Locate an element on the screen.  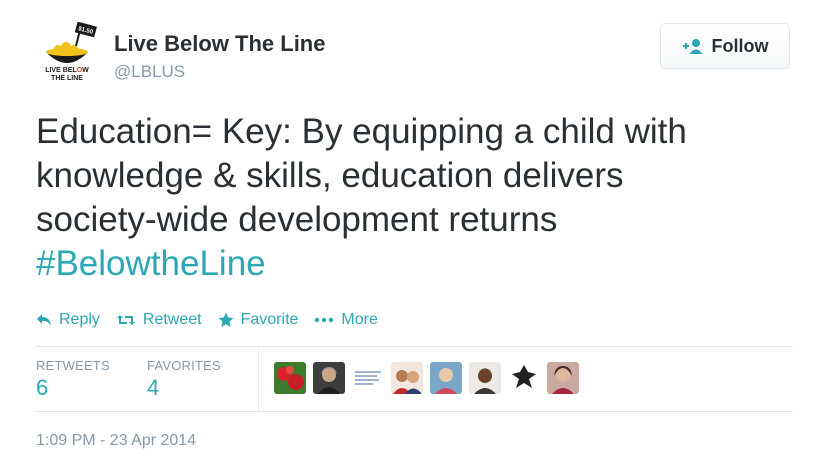
stats-divider-top is located at coordinates (414, 346).